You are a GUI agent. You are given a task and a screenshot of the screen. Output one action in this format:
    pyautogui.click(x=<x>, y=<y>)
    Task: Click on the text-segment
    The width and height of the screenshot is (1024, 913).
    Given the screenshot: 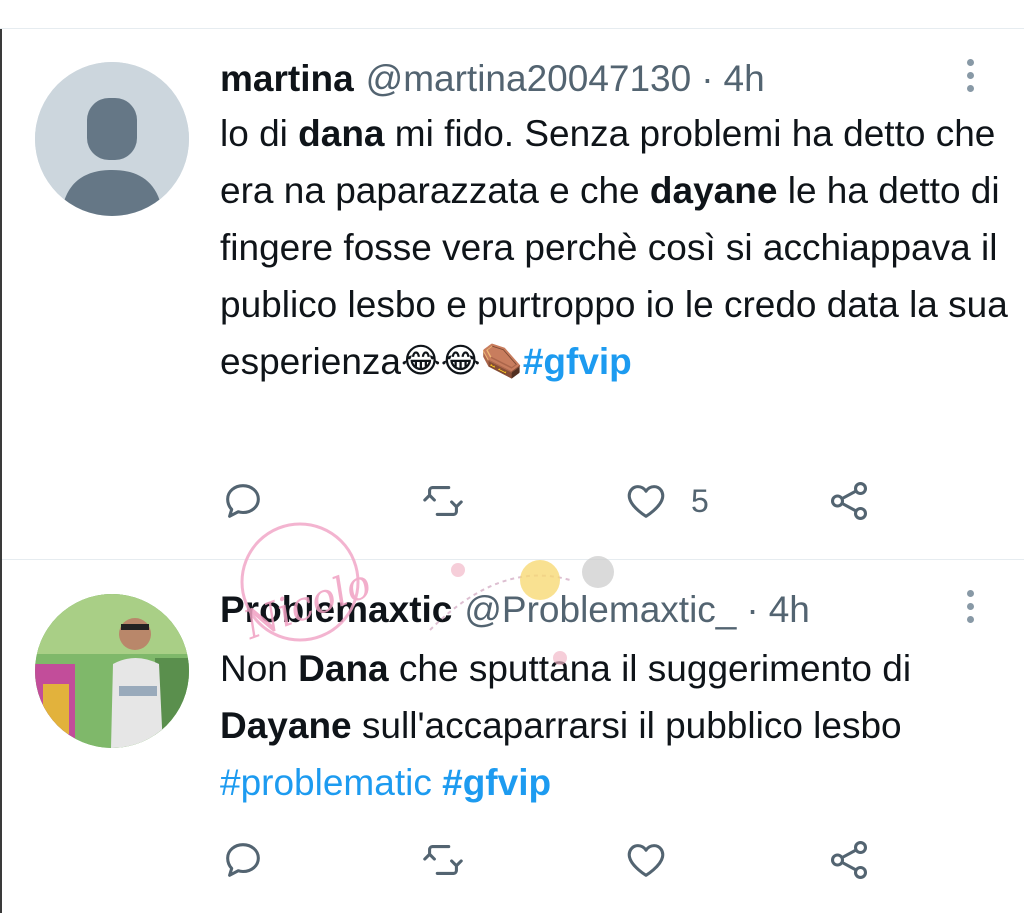 What is the action you would take?
    pyautogui.click(x=437, y=782)
    